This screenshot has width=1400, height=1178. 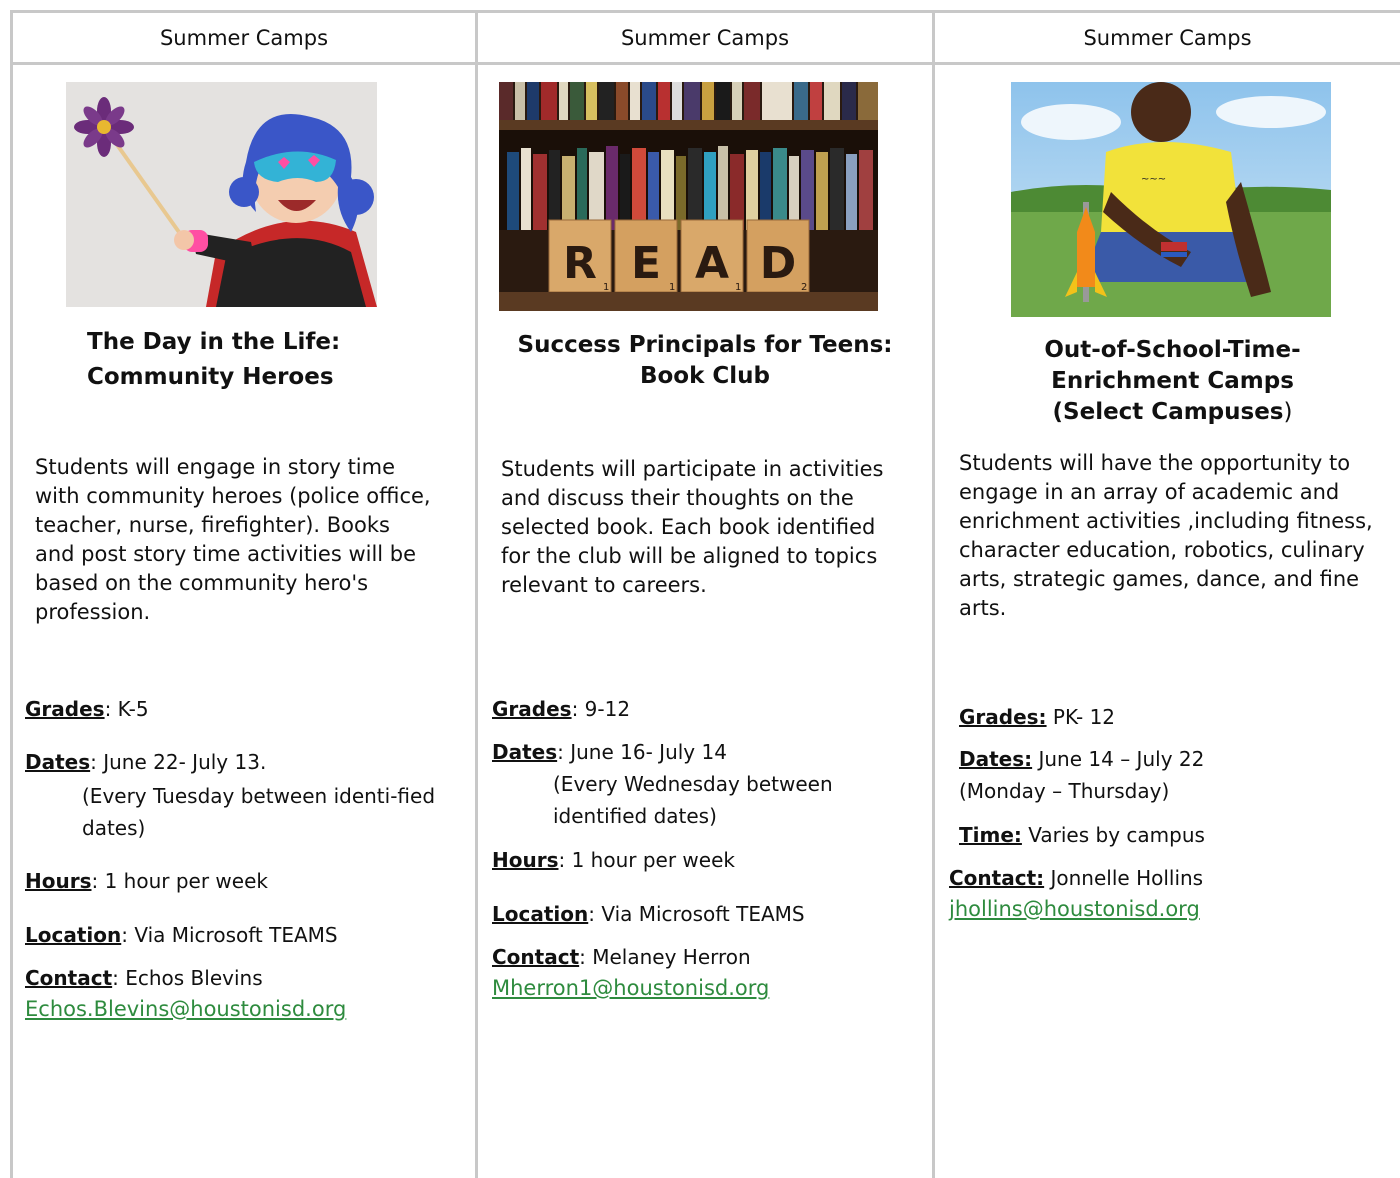 I want to click on contact-email-link: jhollins@houstonisd.org, so click(x=1074, y=909).